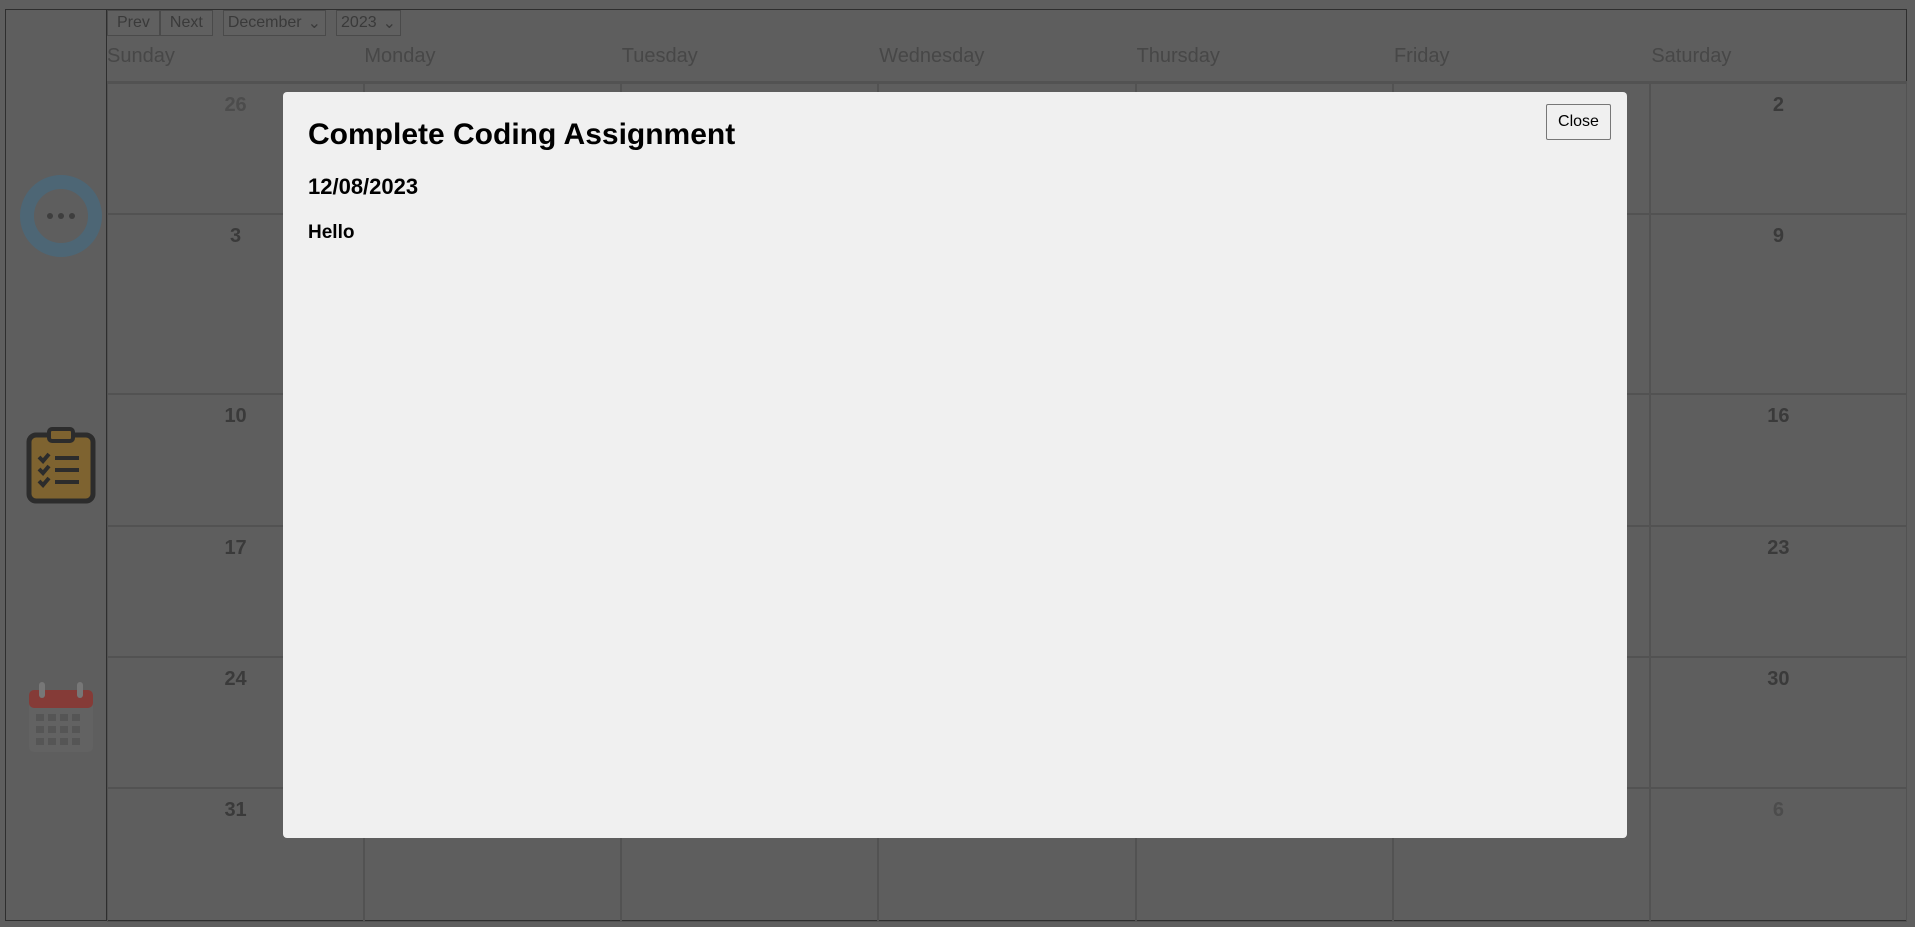  I want to click on weekday-label: Sunday, so click(141, 56).